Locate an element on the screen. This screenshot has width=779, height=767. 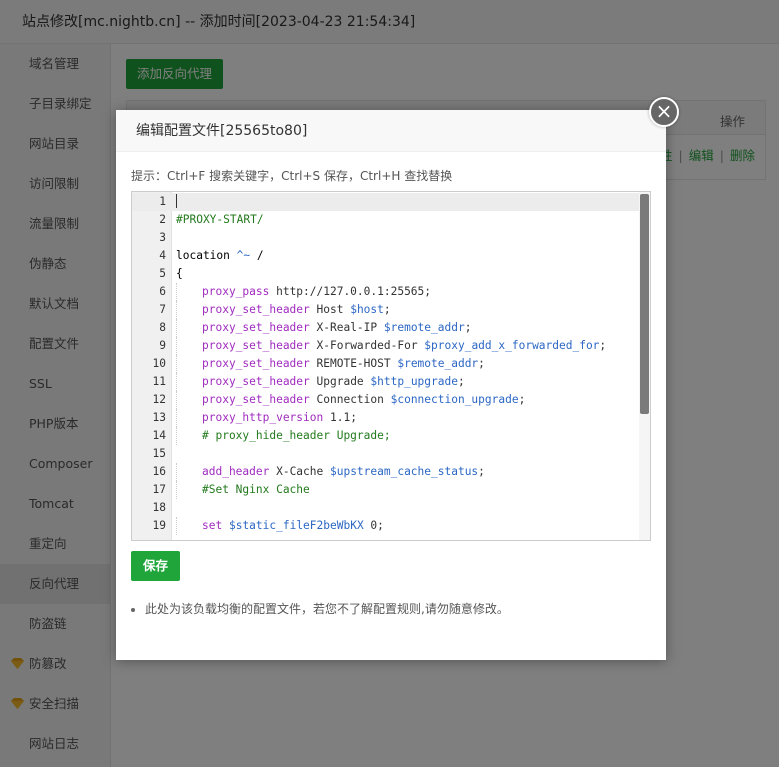
line-number: 7 is located at coordinates (162, 309).